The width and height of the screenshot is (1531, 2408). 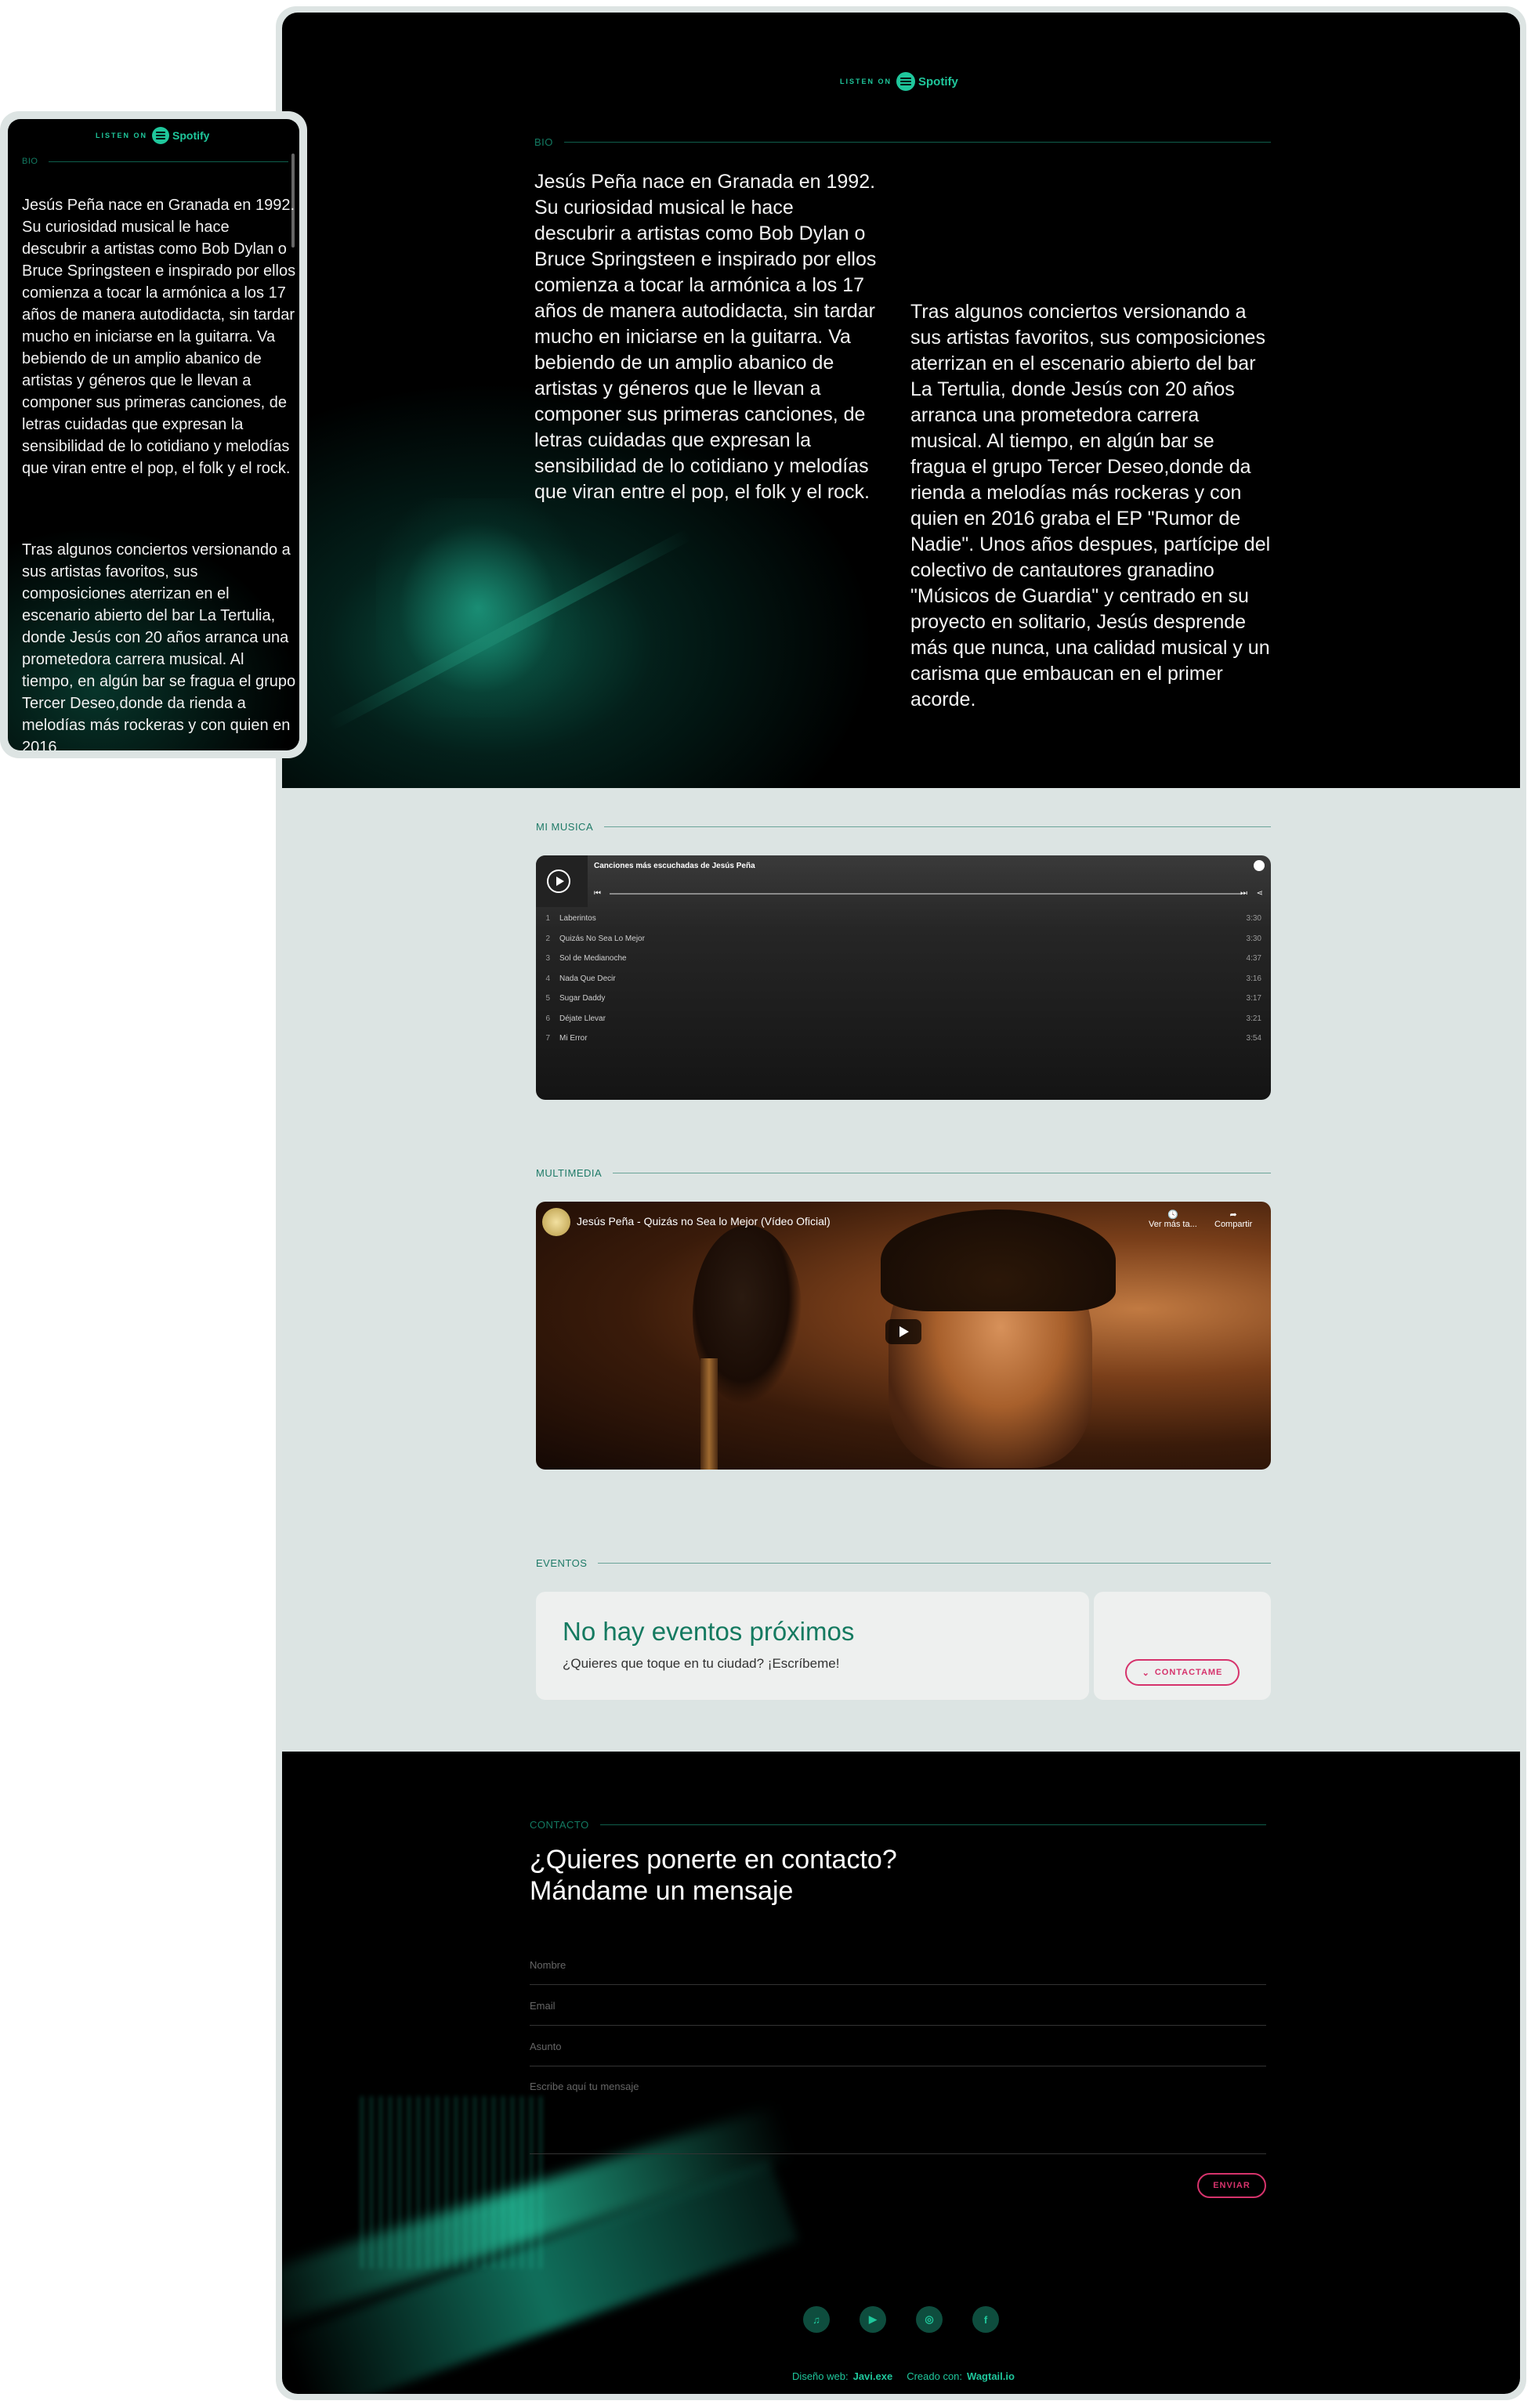 I want to click on track-number: 1, so click(x=547, y=919).